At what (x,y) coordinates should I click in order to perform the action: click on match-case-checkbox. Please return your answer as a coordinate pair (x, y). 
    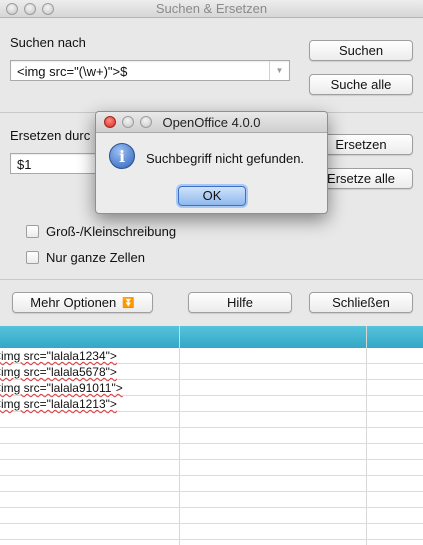
    Looking at the image, I should click on (32, 231).